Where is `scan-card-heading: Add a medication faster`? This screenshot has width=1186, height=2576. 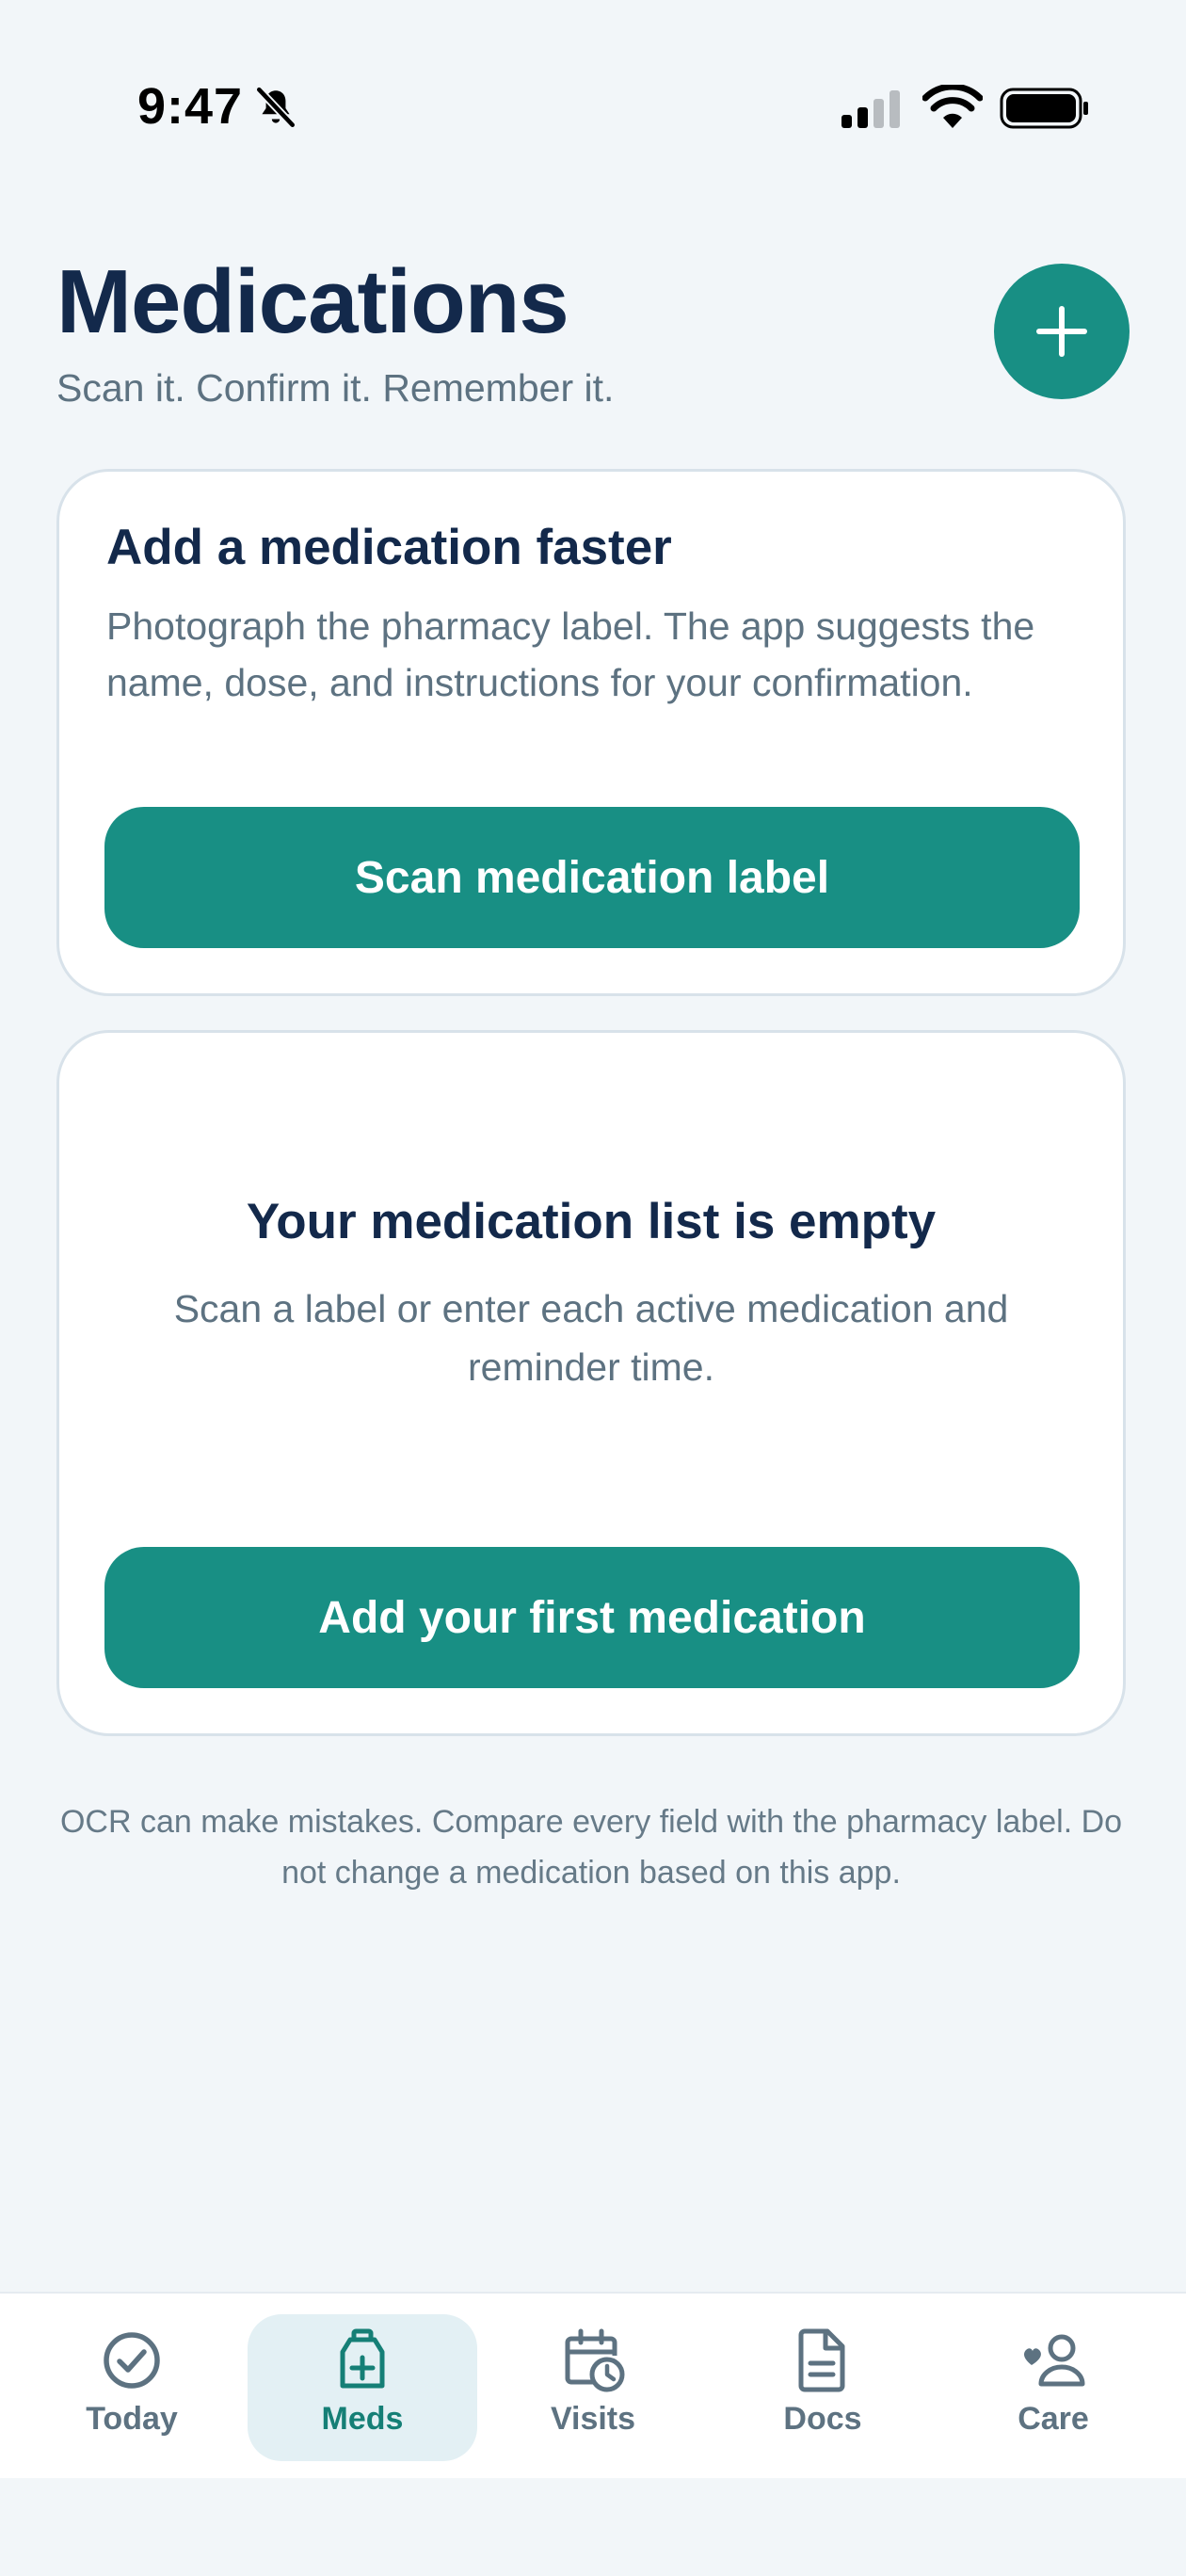
scan-card-heading: Add a medication faster is located at coordinates (389, 547).